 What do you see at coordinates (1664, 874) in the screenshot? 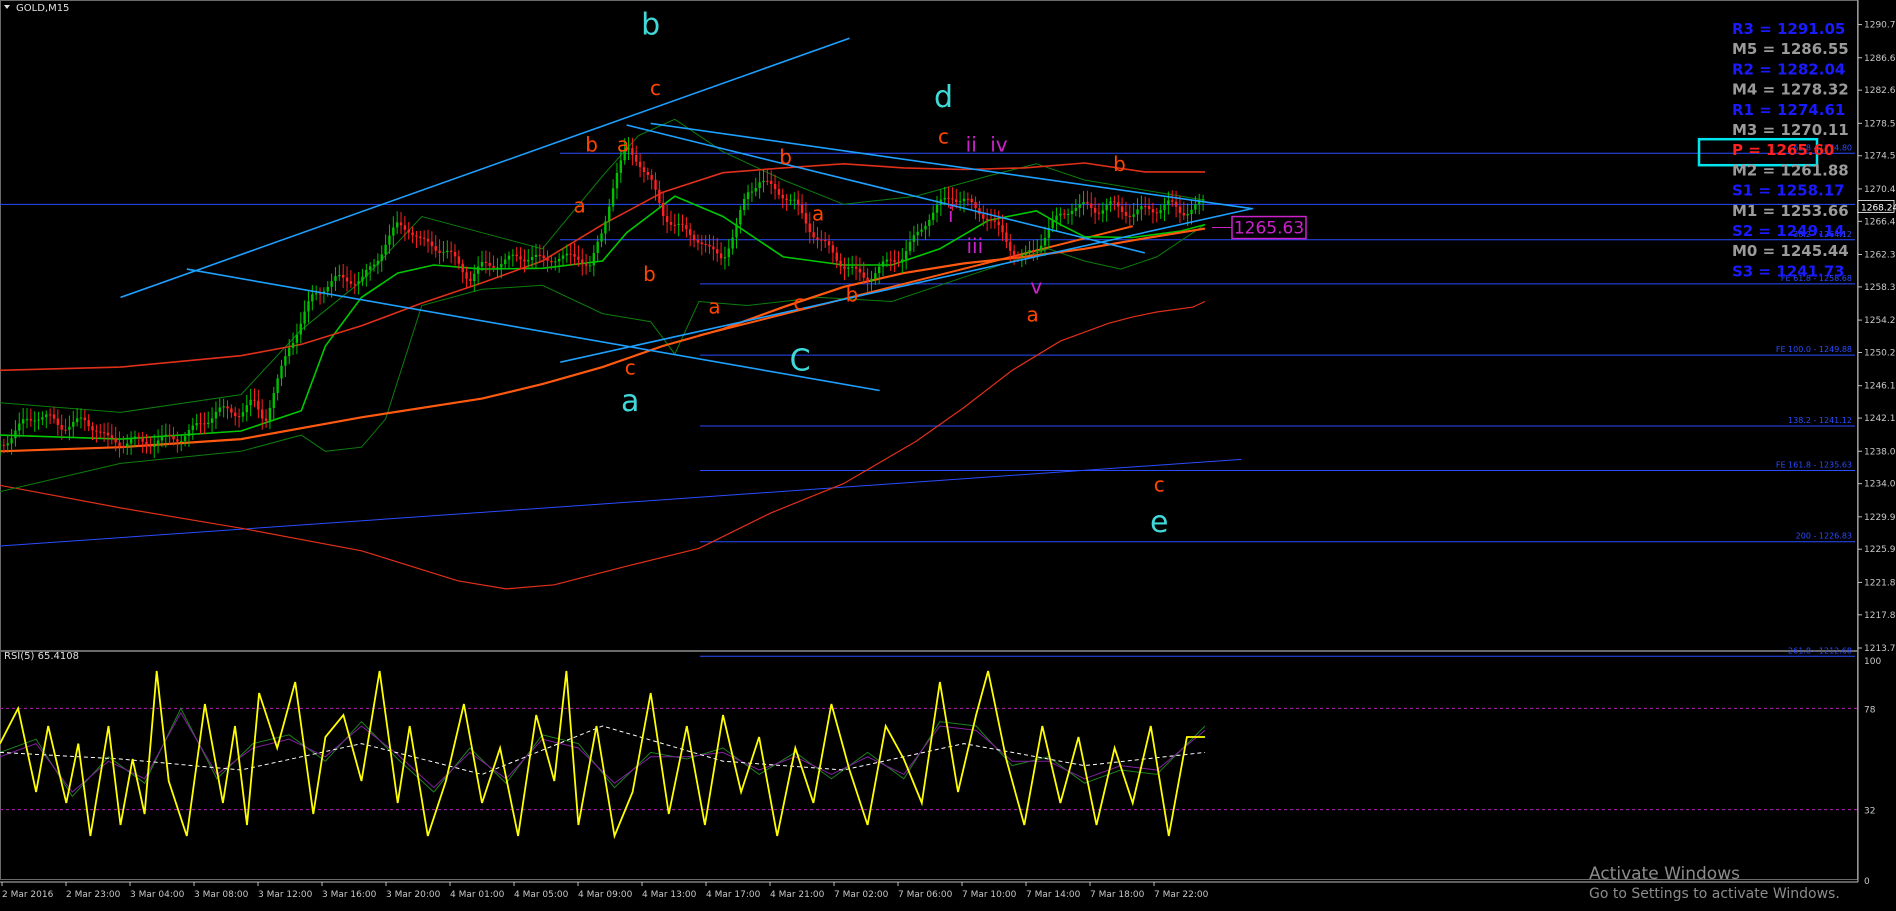
I see `watermark-title: Activate Windows` at bounding box center [1664, 874].